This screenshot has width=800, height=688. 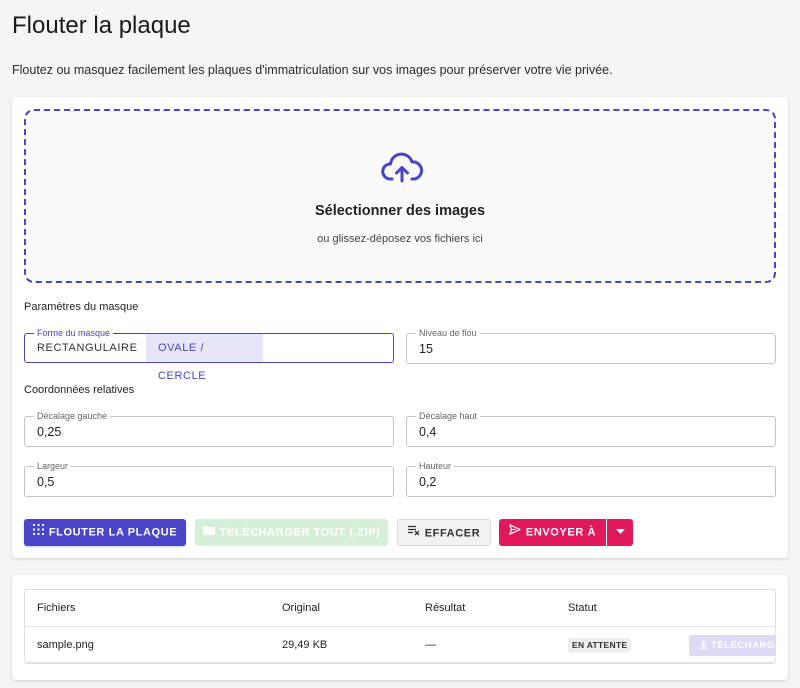 I want to click on left-offset-field: Décalage gauche 0,25, so click(x=209, y=428).